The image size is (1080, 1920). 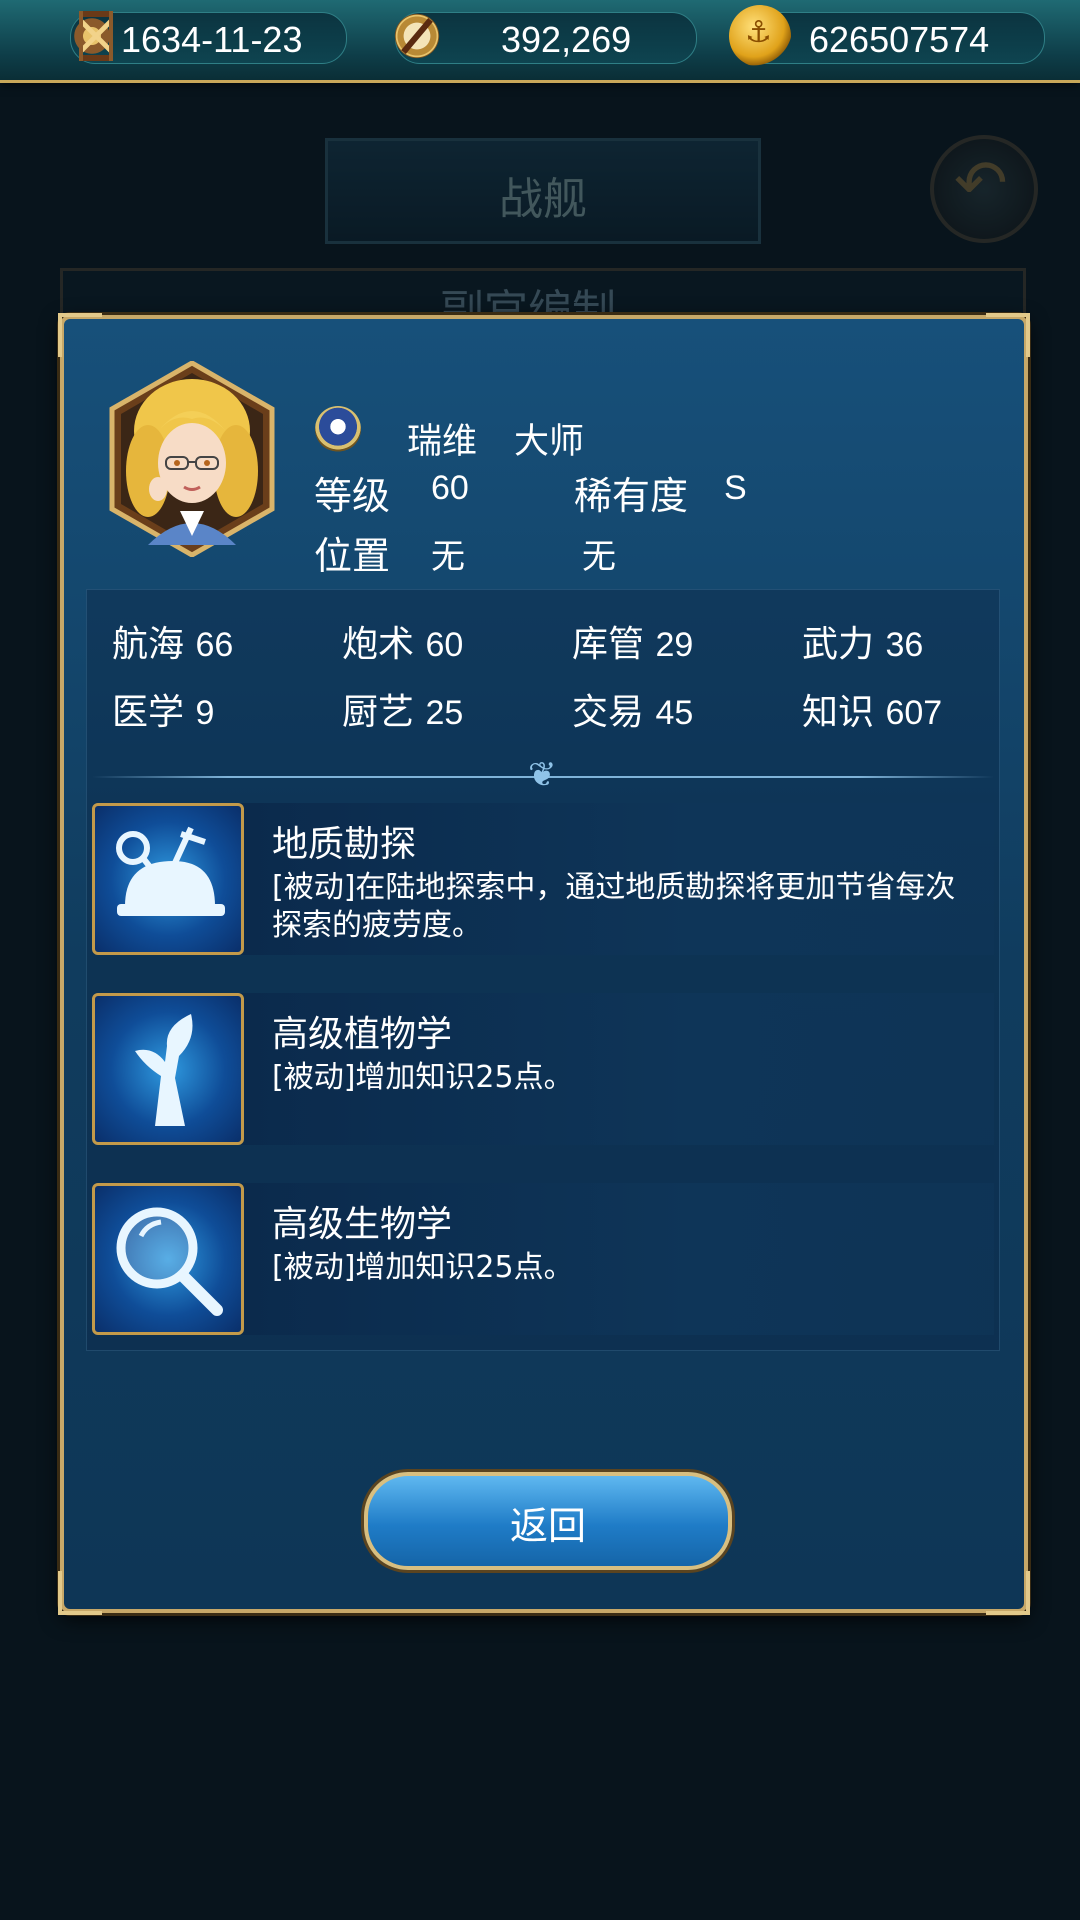 What do you see at coordinates (148, 712) in the screenshot?
I see `stat-label: 医学` at bounding box center [148, 712].